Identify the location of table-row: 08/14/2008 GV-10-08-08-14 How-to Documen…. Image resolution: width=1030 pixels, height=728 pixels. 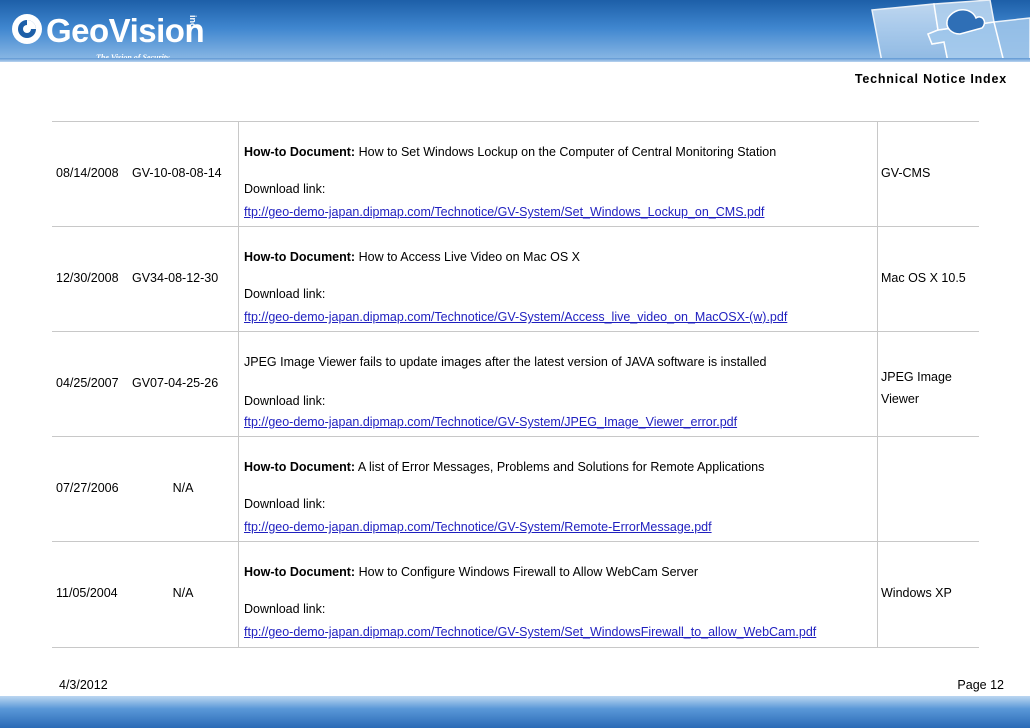
(515, 173).